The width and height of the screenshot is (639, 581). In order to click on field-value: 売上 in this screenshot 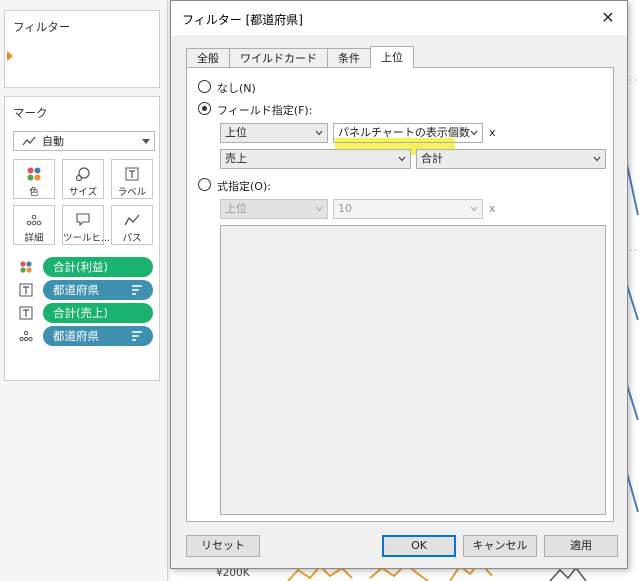, I will do `click(236, 158)`.